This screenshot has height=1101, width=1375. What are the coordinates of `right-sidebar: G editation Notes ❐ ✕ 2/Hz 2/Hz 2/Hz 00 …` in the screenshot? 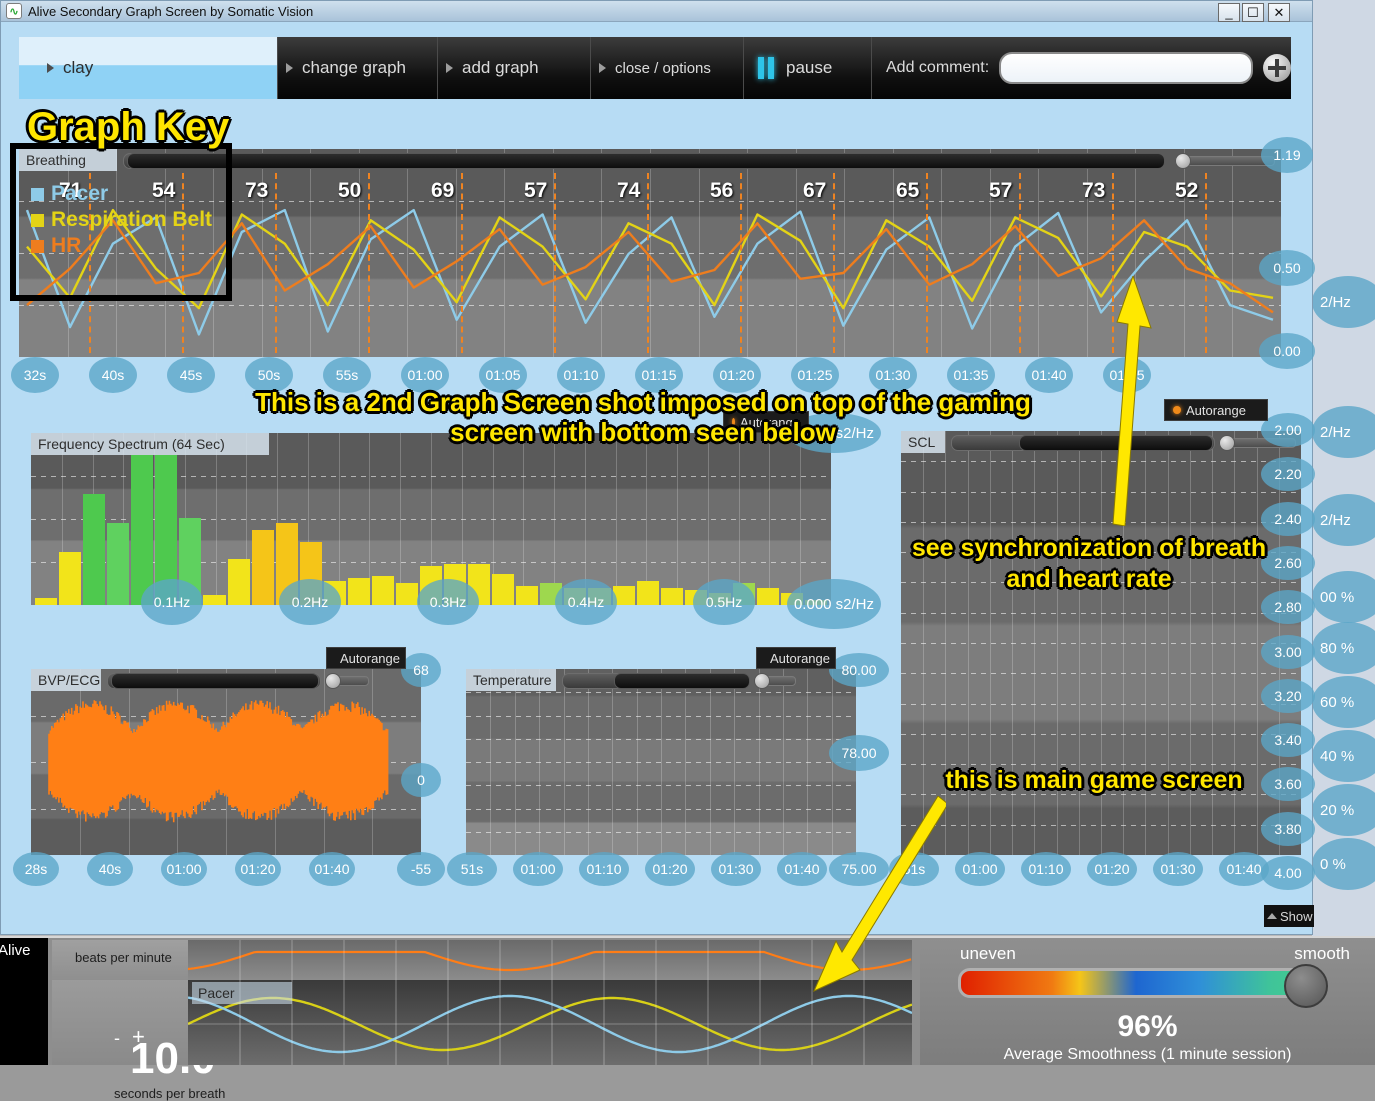 It's located at (1343, 531).